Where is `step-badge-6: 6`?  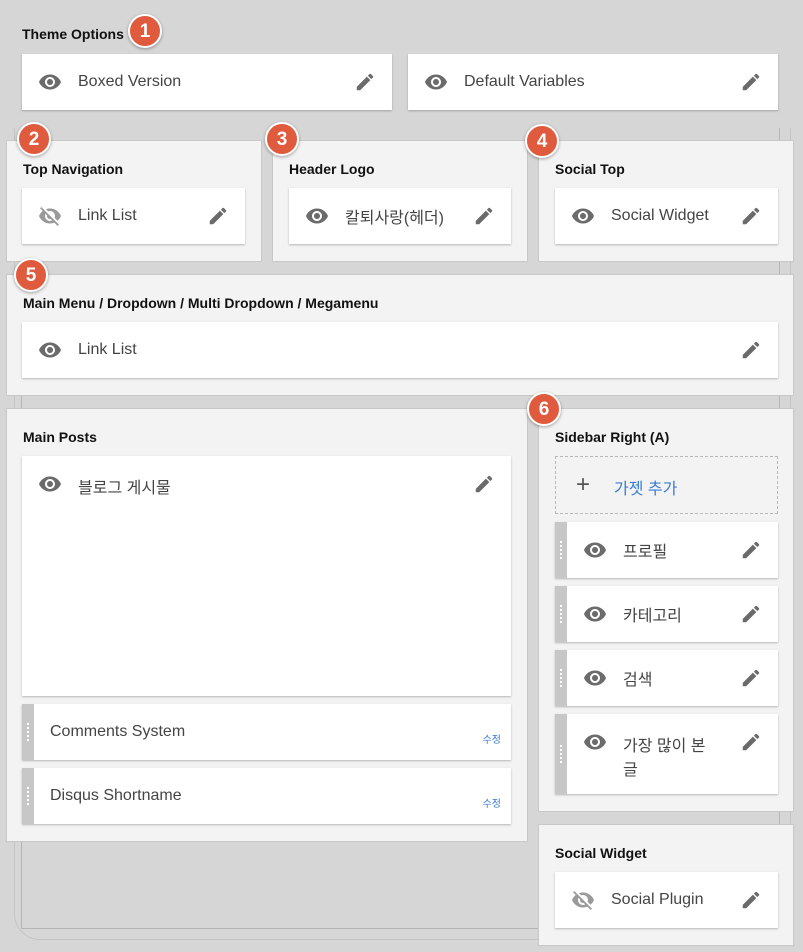
step-badge-6: 6 is located at coordinates (544, 409).